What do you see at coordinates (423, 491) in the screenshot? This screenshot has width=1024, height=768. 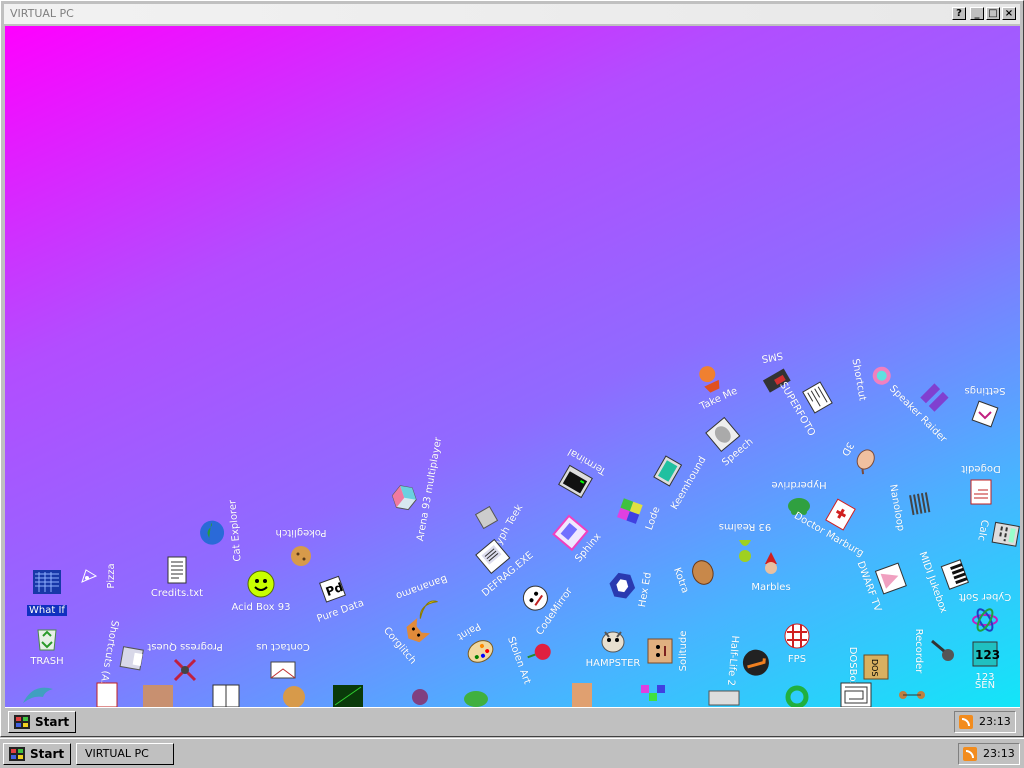 I see `desktop-icon-arena93: Arena 93 multiplayer` at bounding box center [423, 491].